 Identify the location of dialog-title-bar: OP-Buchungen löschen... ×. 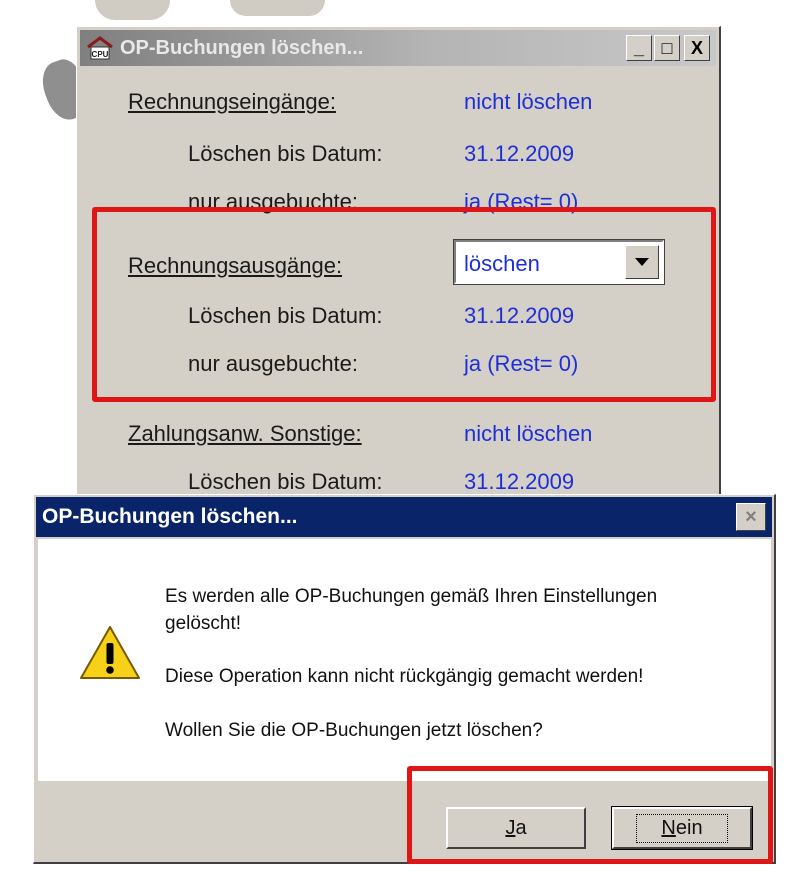
(404, 517).